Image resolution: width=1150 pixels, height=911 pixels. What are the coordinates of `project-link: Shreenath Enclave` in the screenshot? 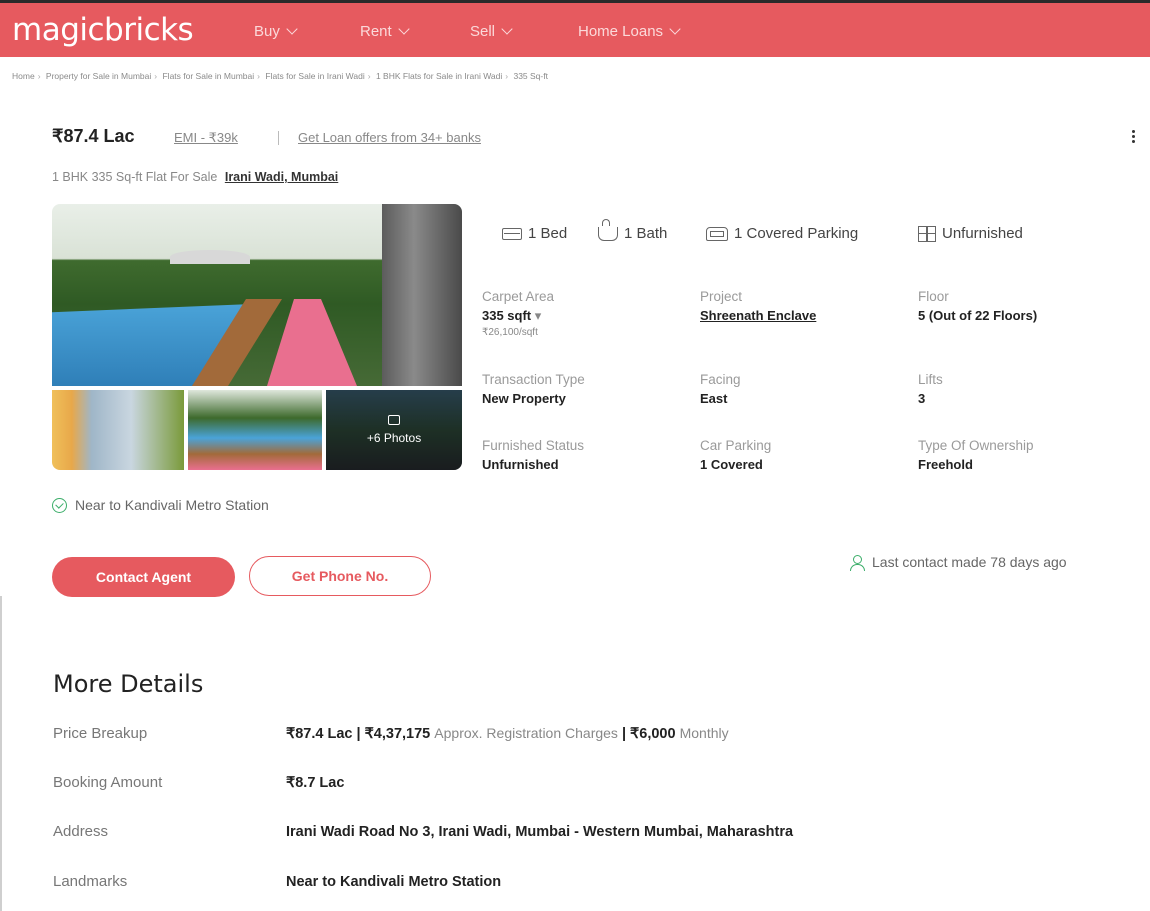 It's located at (758, 315).